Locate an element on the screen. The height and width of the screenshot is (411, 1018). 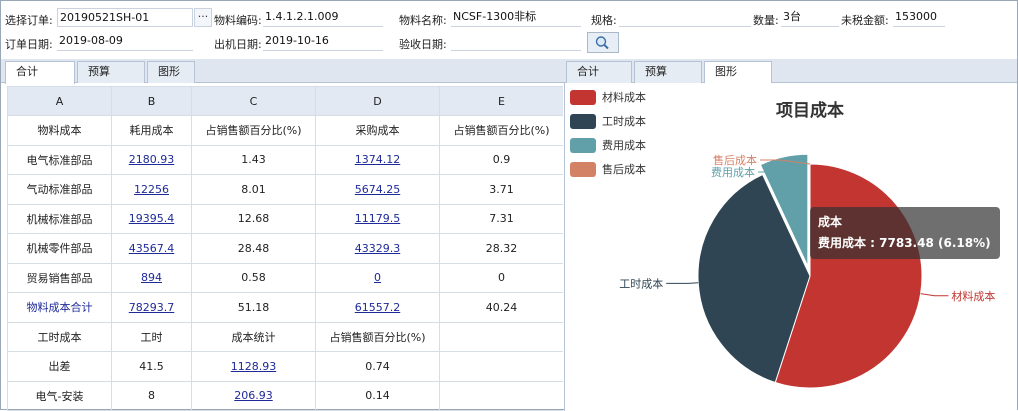
tooltip-title: 成本 is located at coordinates (830, 221).